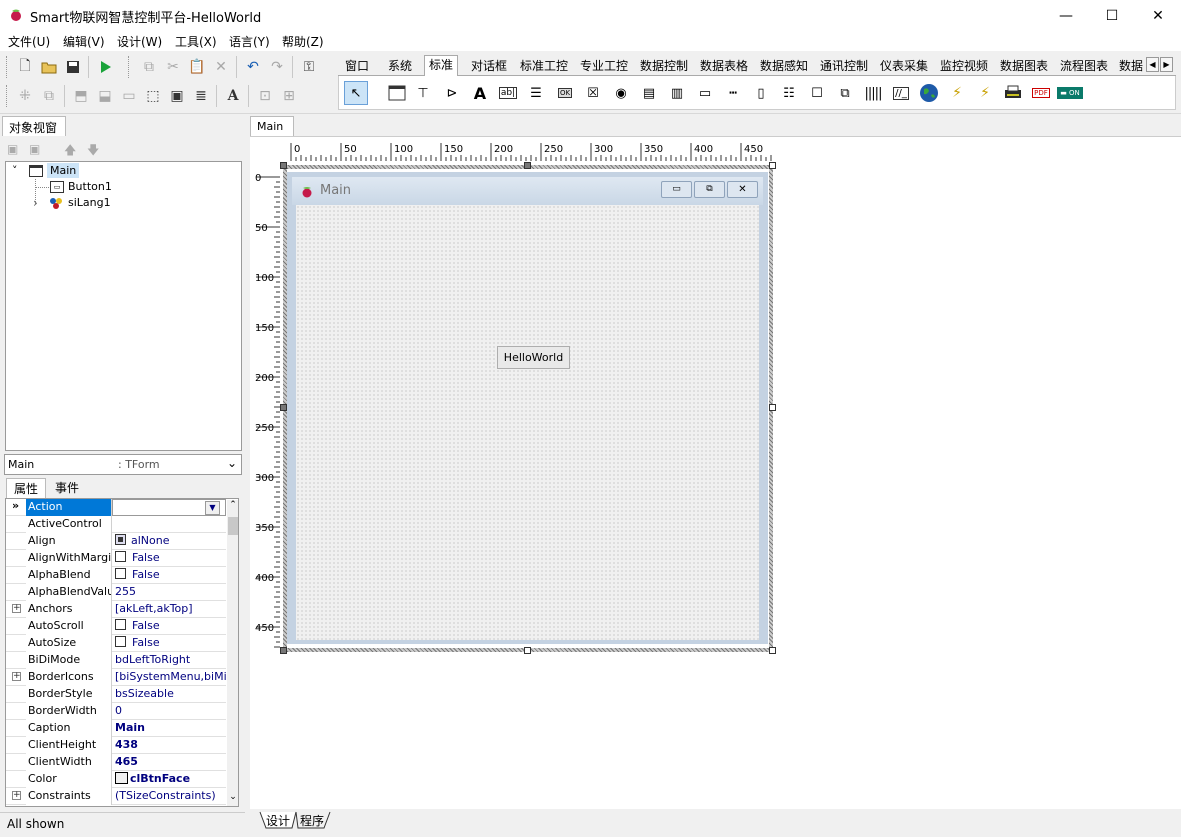 The image size is (1181, 837). I want to click on helloworld-button: HelloWorld, so click(533, 357).